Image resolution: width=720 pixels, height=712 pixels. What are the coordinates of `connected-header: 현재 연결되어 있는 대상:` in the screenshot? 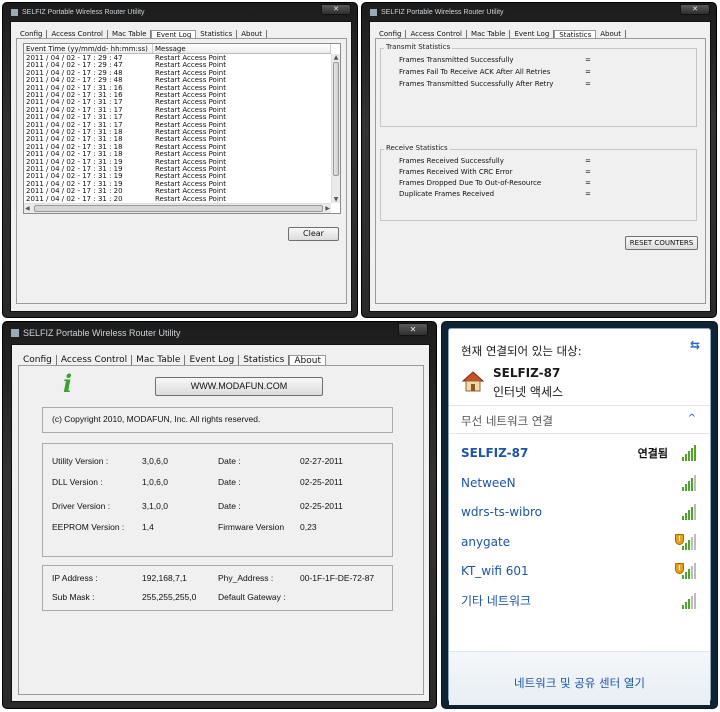 It's located at (521, 351).